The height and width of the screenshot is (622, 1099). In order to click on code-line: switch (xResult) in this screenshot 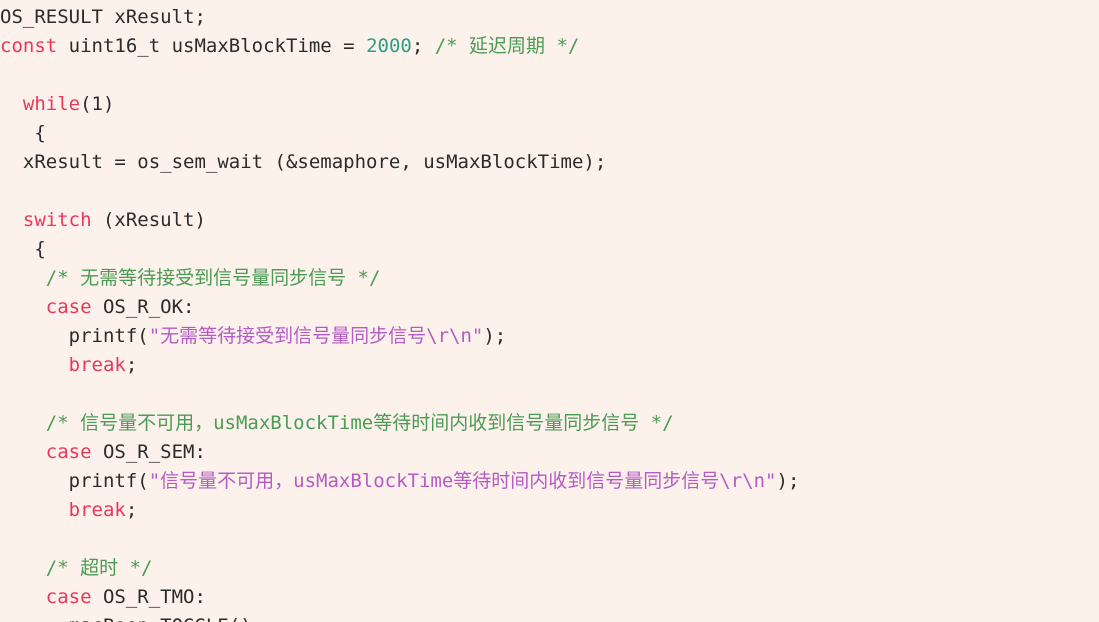, I will do `click(399, 220)`.